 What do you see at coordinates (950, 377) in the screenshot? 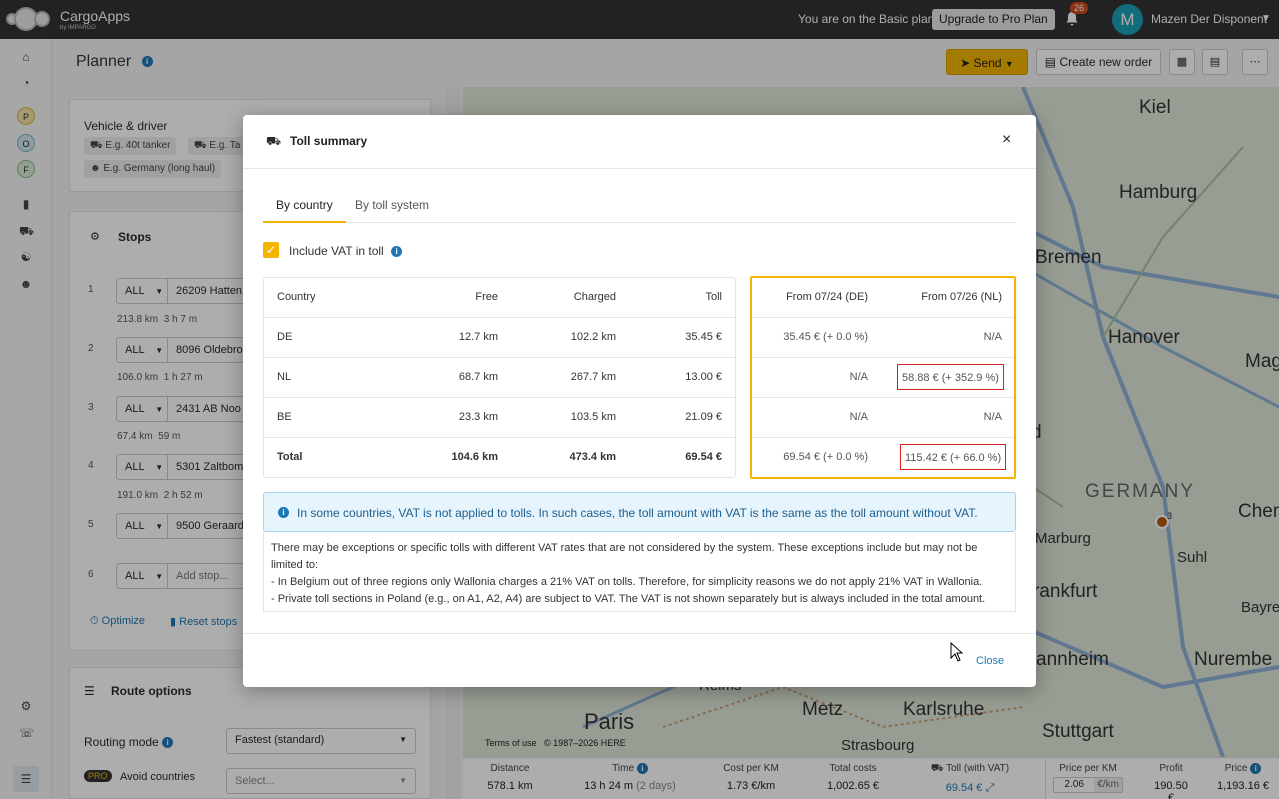
I see `highlighted-cell: 58.88 € (+ 352.9 %)` at bounding box center [950, 377].